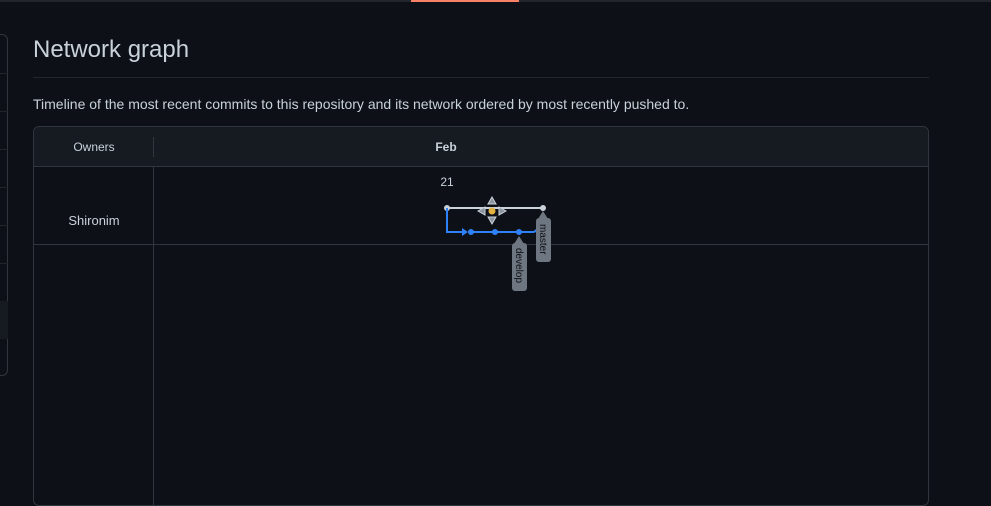  I want to click on side-menu-item-network, so click(4, 320).